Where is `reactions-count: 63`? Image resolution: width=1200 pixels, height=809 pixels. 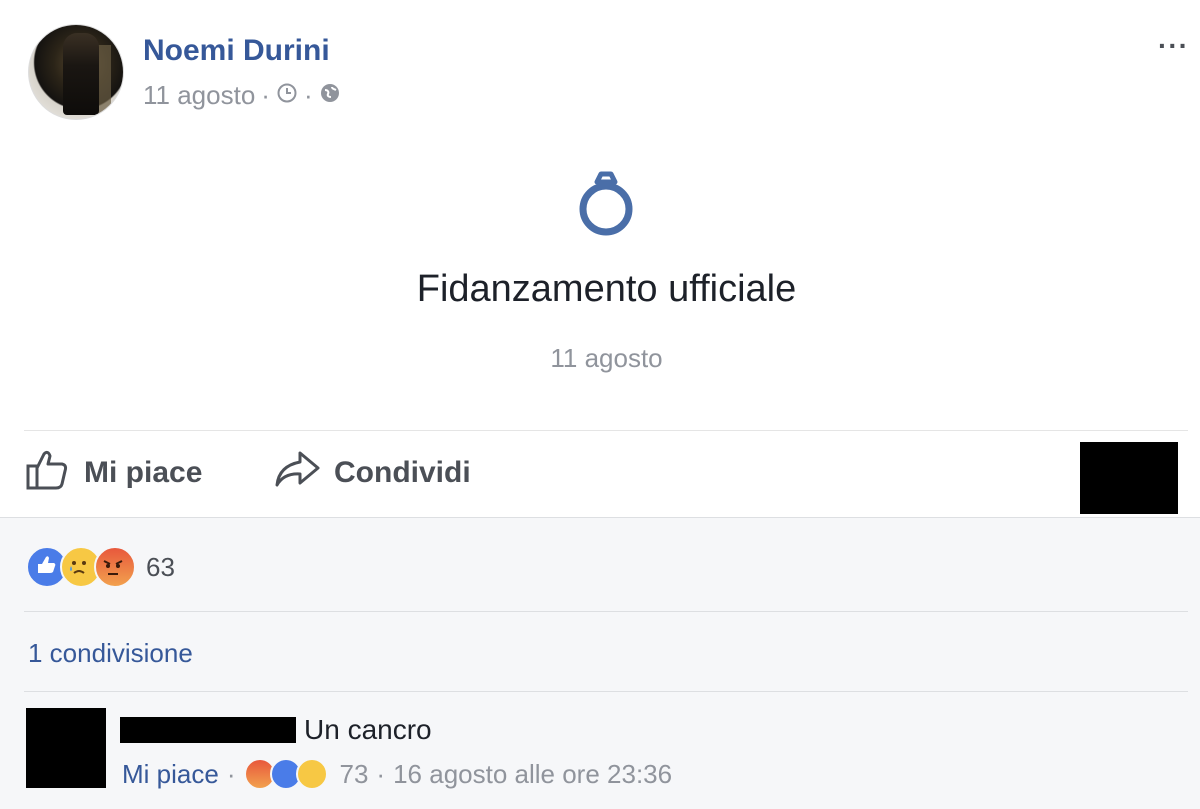 reactions-count: 63 is located at coordinates (160, 566).